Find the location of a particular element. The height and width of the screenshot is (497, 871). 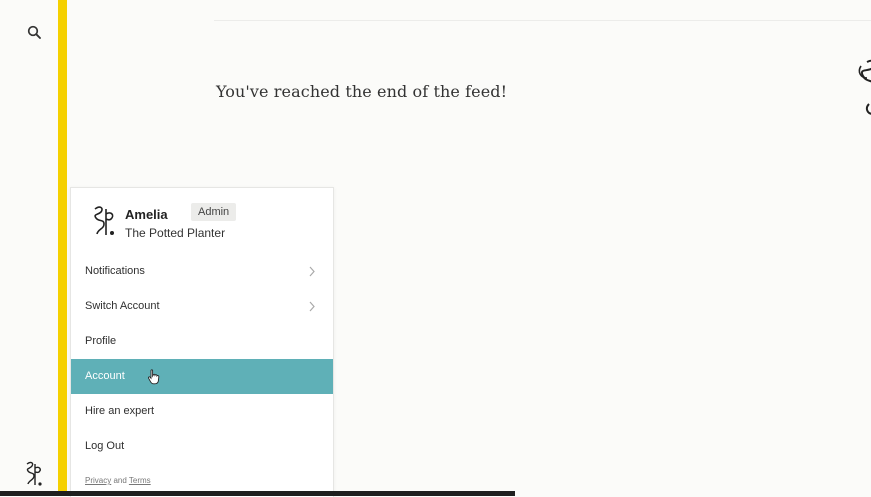

footer-conjunction: and is located at coordinates (120, 480).